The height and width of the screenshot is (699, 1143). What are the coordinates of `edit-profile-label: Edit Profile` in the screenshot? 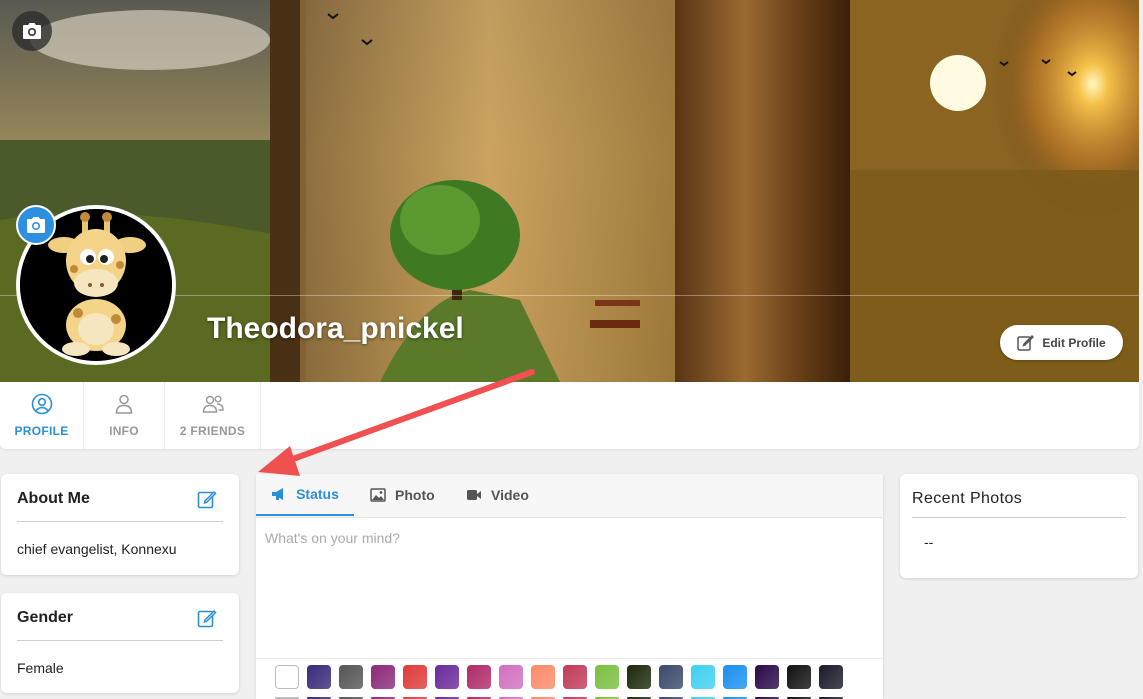 It's located at (1074, 342).